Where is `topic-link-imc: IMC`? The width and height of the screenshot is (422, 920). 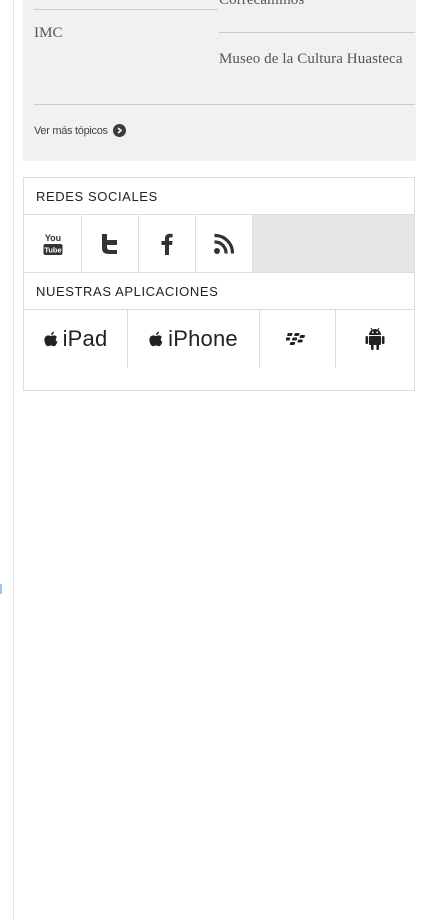
topic-link-imc: IMC is located at coordinates (48, 33).